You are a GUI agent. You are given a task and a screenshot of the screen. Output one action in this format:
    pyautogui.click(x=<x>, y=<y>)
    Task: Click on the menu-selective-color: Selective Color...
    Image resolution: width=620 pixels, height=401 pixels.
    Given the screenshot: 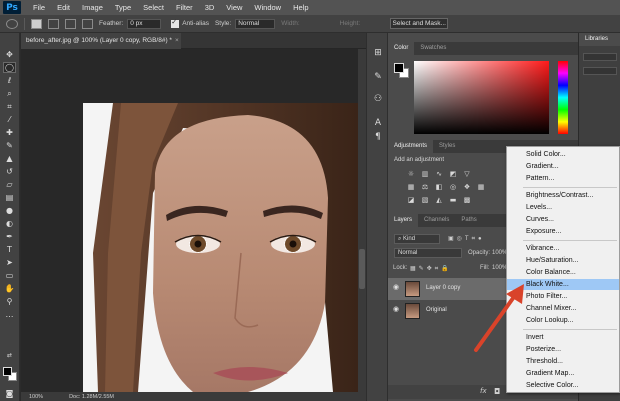 What is the action you would take?
    pyautogui.click(x=563, y=385)
    